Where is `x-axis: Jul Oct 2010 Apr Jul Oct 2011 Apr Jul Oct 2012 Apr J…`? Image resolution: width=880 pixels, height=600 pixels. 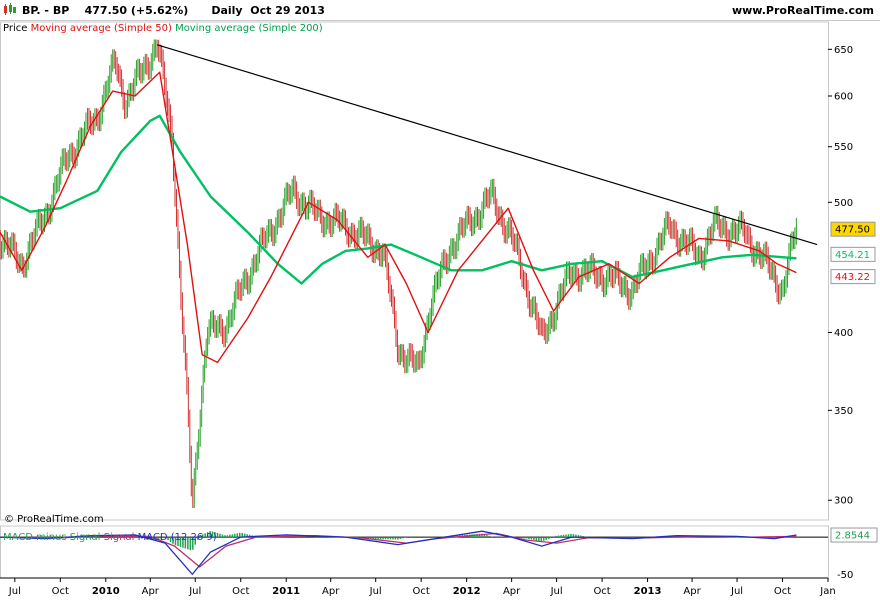 x-axis: Jul Oct 2010 Apr Jul Oct 2011 Apr Jul Oct 2012 Apr J… is located at coordinates (418, 587).